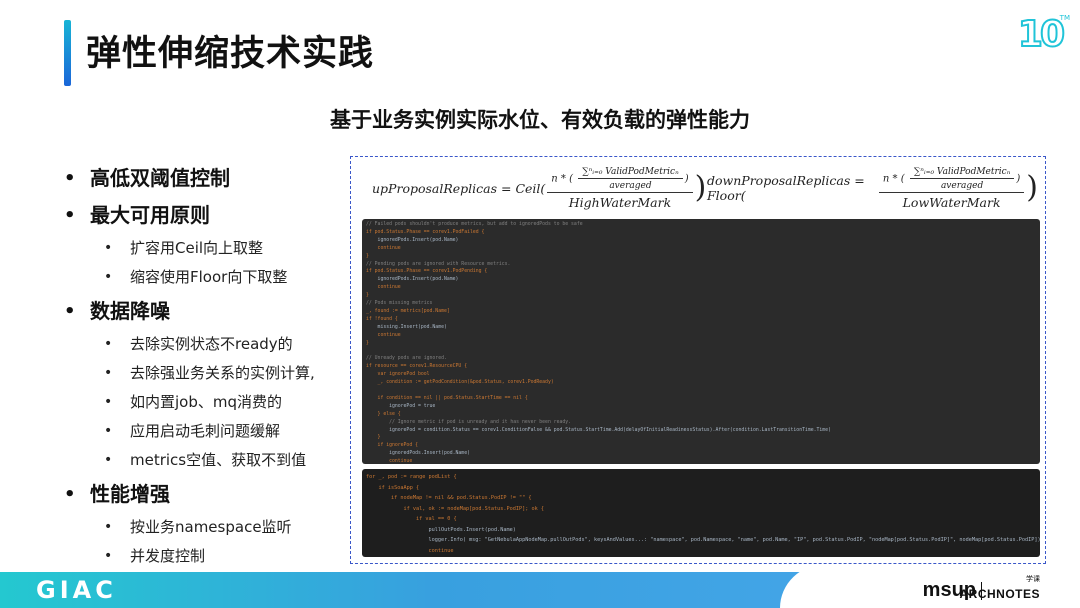  Describe the element at coordinates (207, 556) in the screenshot. I see `bullet-level2: 并发度控制` at that location.